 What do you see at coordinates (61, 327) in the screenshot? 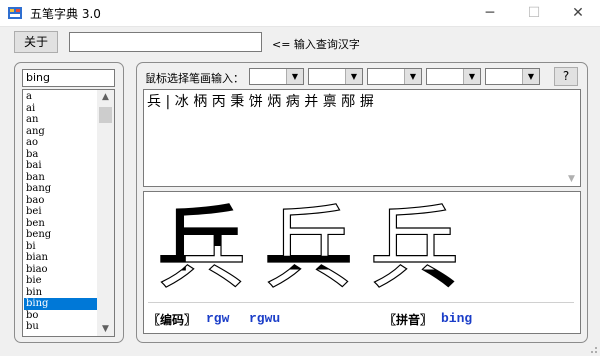
I see `list-item: bu` at bounding box center [61, 327].